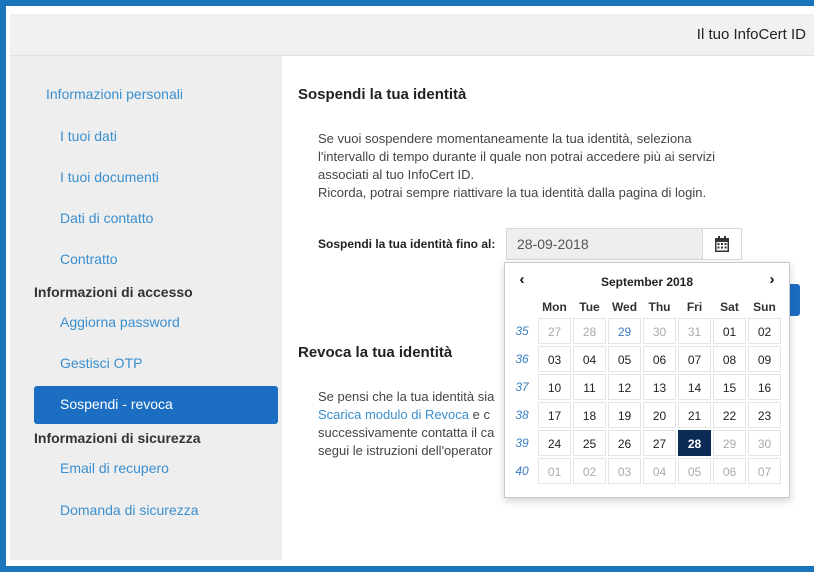  What do you see at coordinates (554, 415) in the screenshot?
I see `day-cell: 17` at bounding box center [554, 415].